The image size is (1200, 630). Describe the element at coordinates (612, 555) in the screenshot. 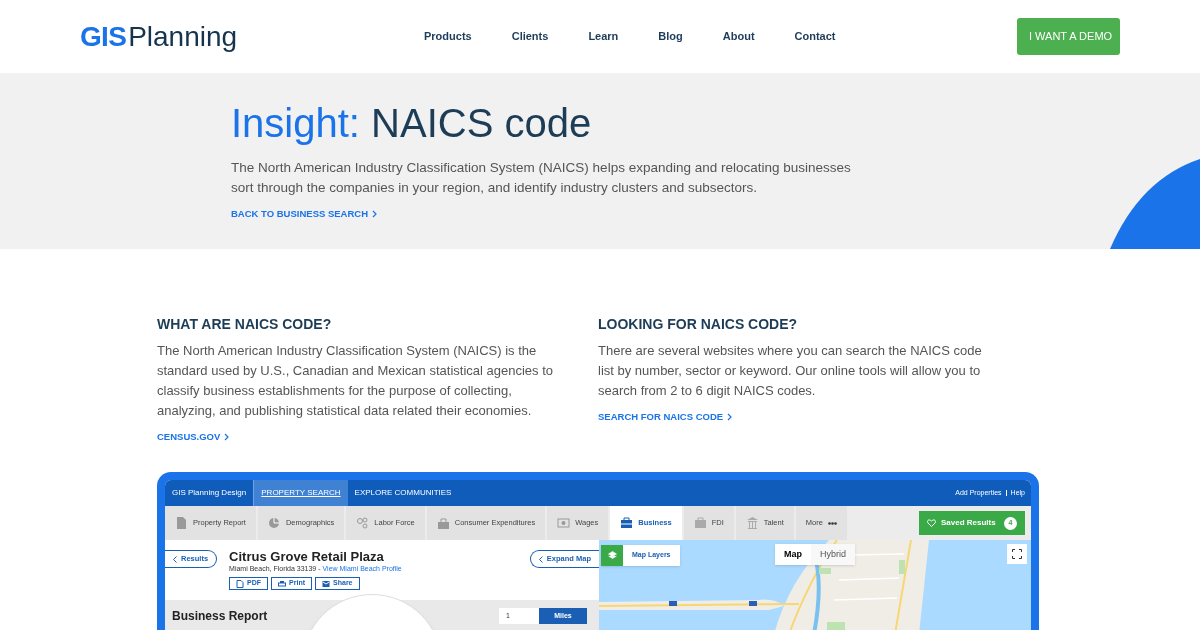

I see `layers-icon` at that location.